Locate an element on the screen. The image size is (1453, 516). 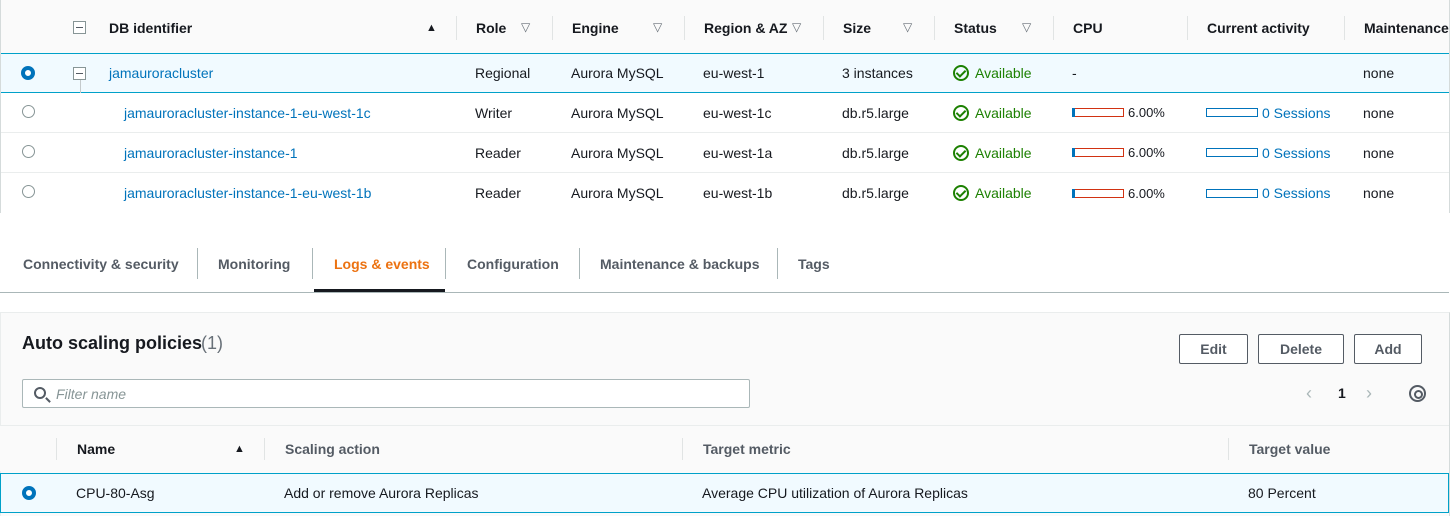
tab-configuration: Configuration is located at coordinates (513, 263).